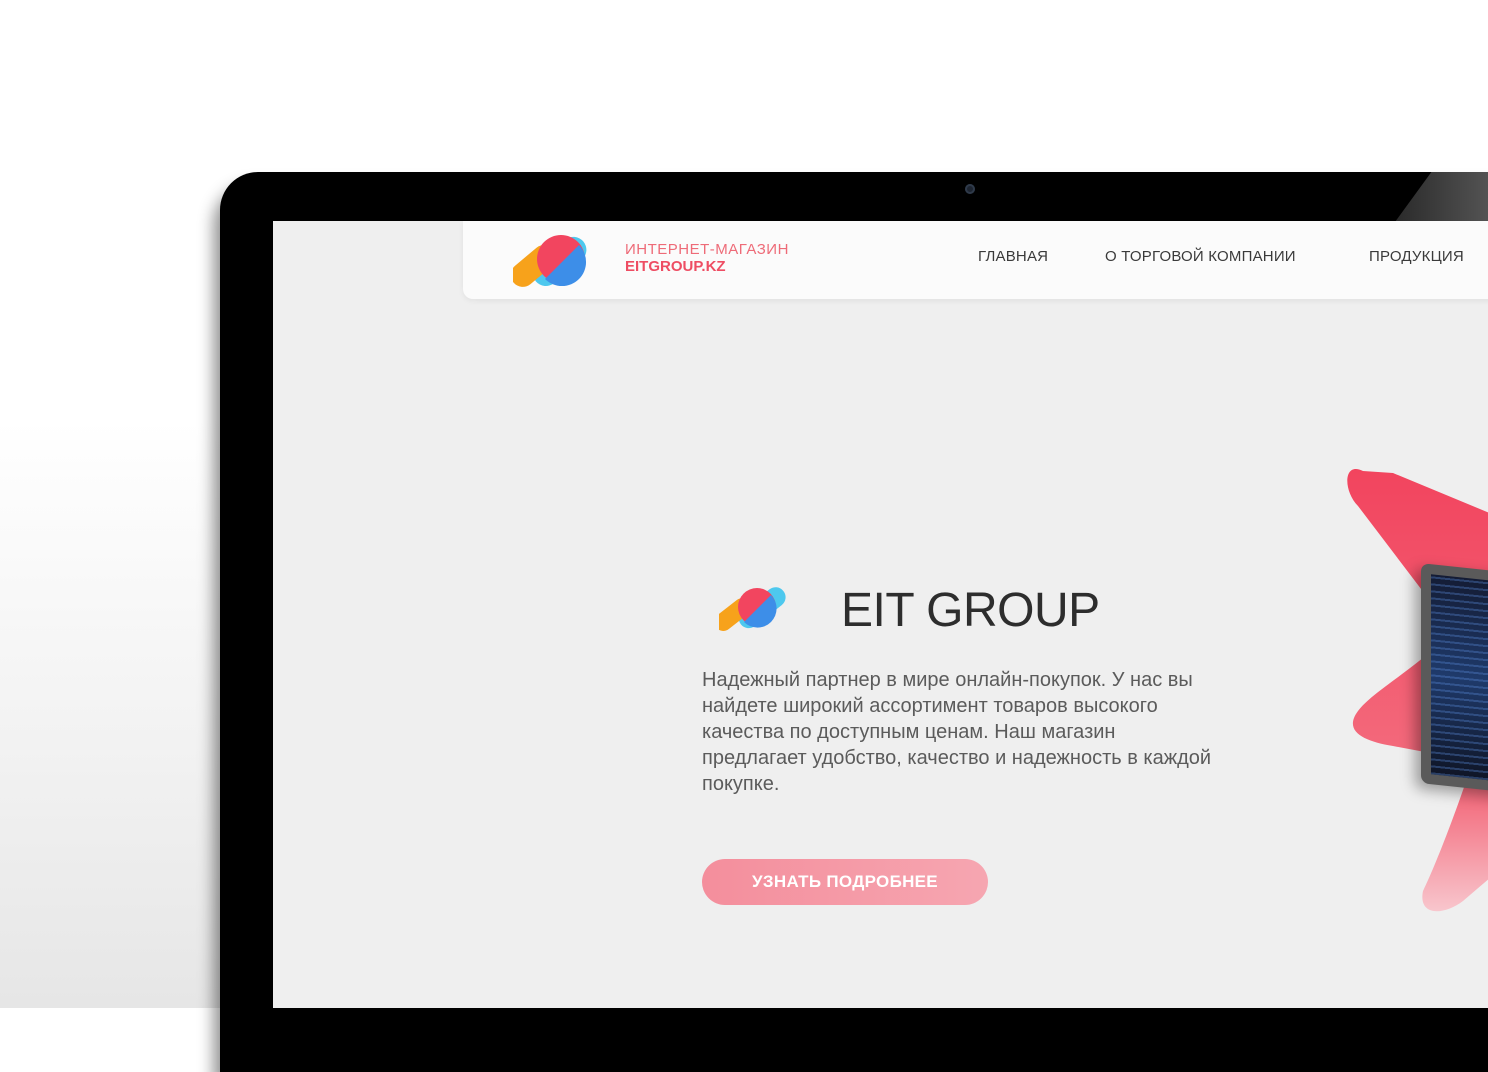 This screenshot has width=1488, height=1072. What do you see at coordinates (1459, 679) in the screenshot?
I see `laptop-screen` at bounding box center [1459, 679].